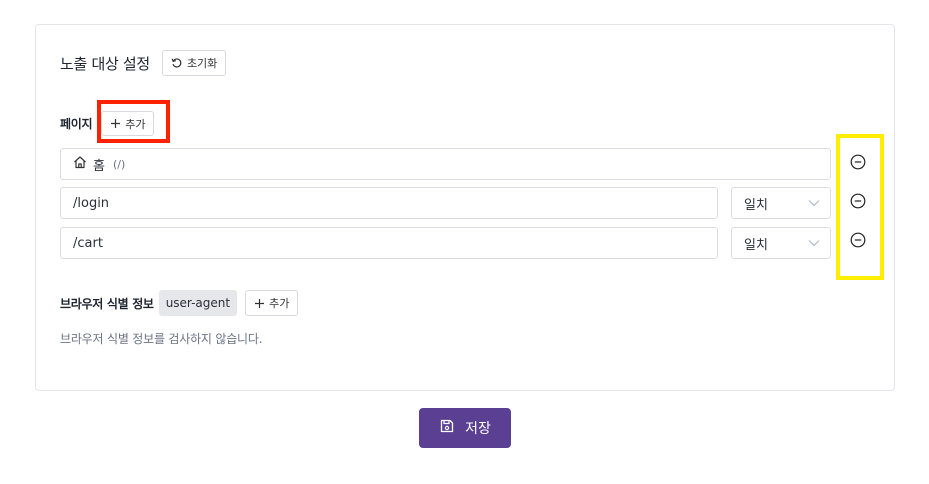 Image resolution: width=929 pixels, height=484 pixels. I want to click on reset-button: 초기화, so click(194, 63).